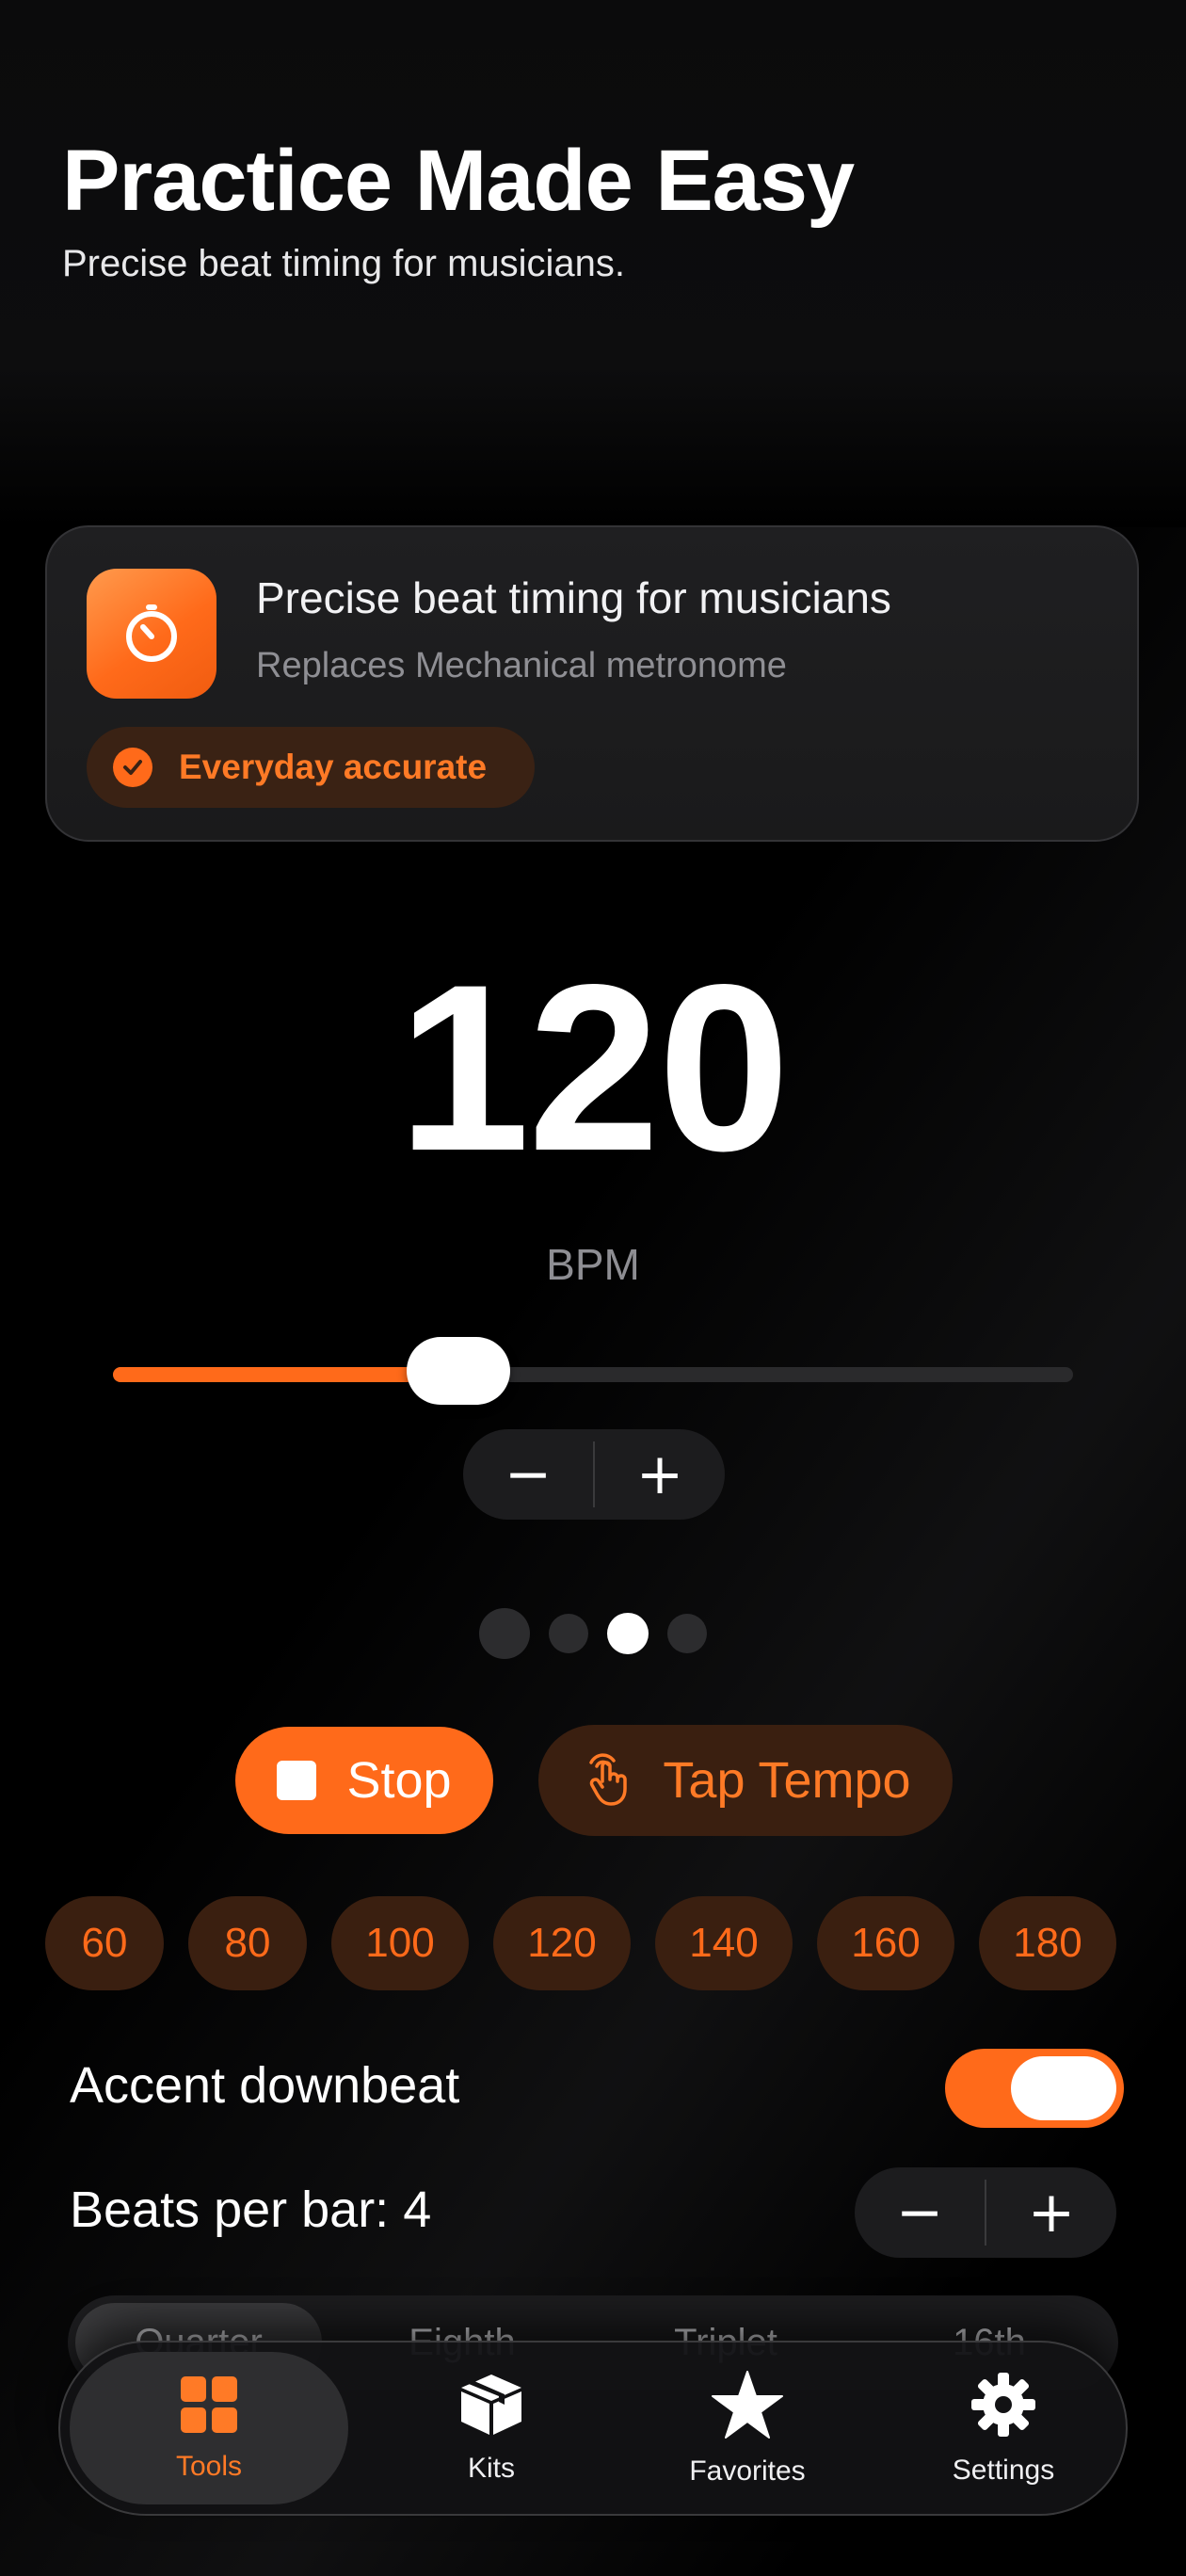 The width and height of the screenshot is (1186, 2576). What do you see at coordinates (491, 2468) in the screenshot?
I see `tab-label: Kits` at bounding box center [491, 2468].